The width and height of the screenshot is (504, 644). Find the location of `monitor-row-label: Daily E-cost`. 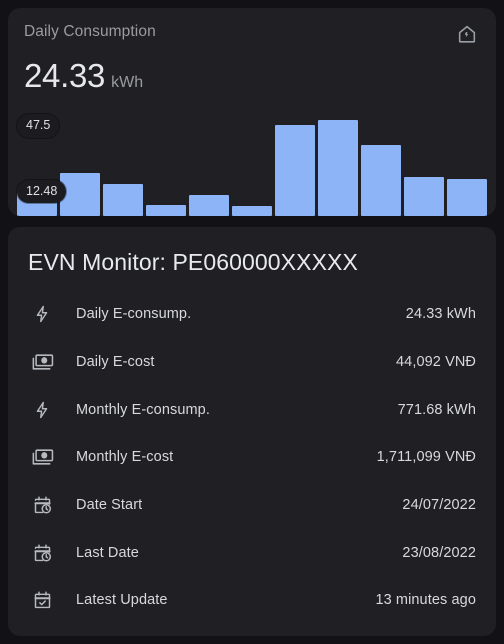

monitor-row-label: Daily E-cost is located at coordinates (115, 362).